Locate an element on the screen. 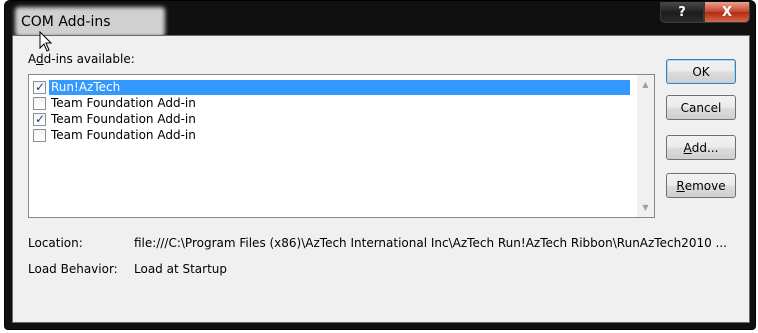 The image size is (758, 333). addin-row: ✓ Team Foundation Add-in is located at coordinates (331, 119).